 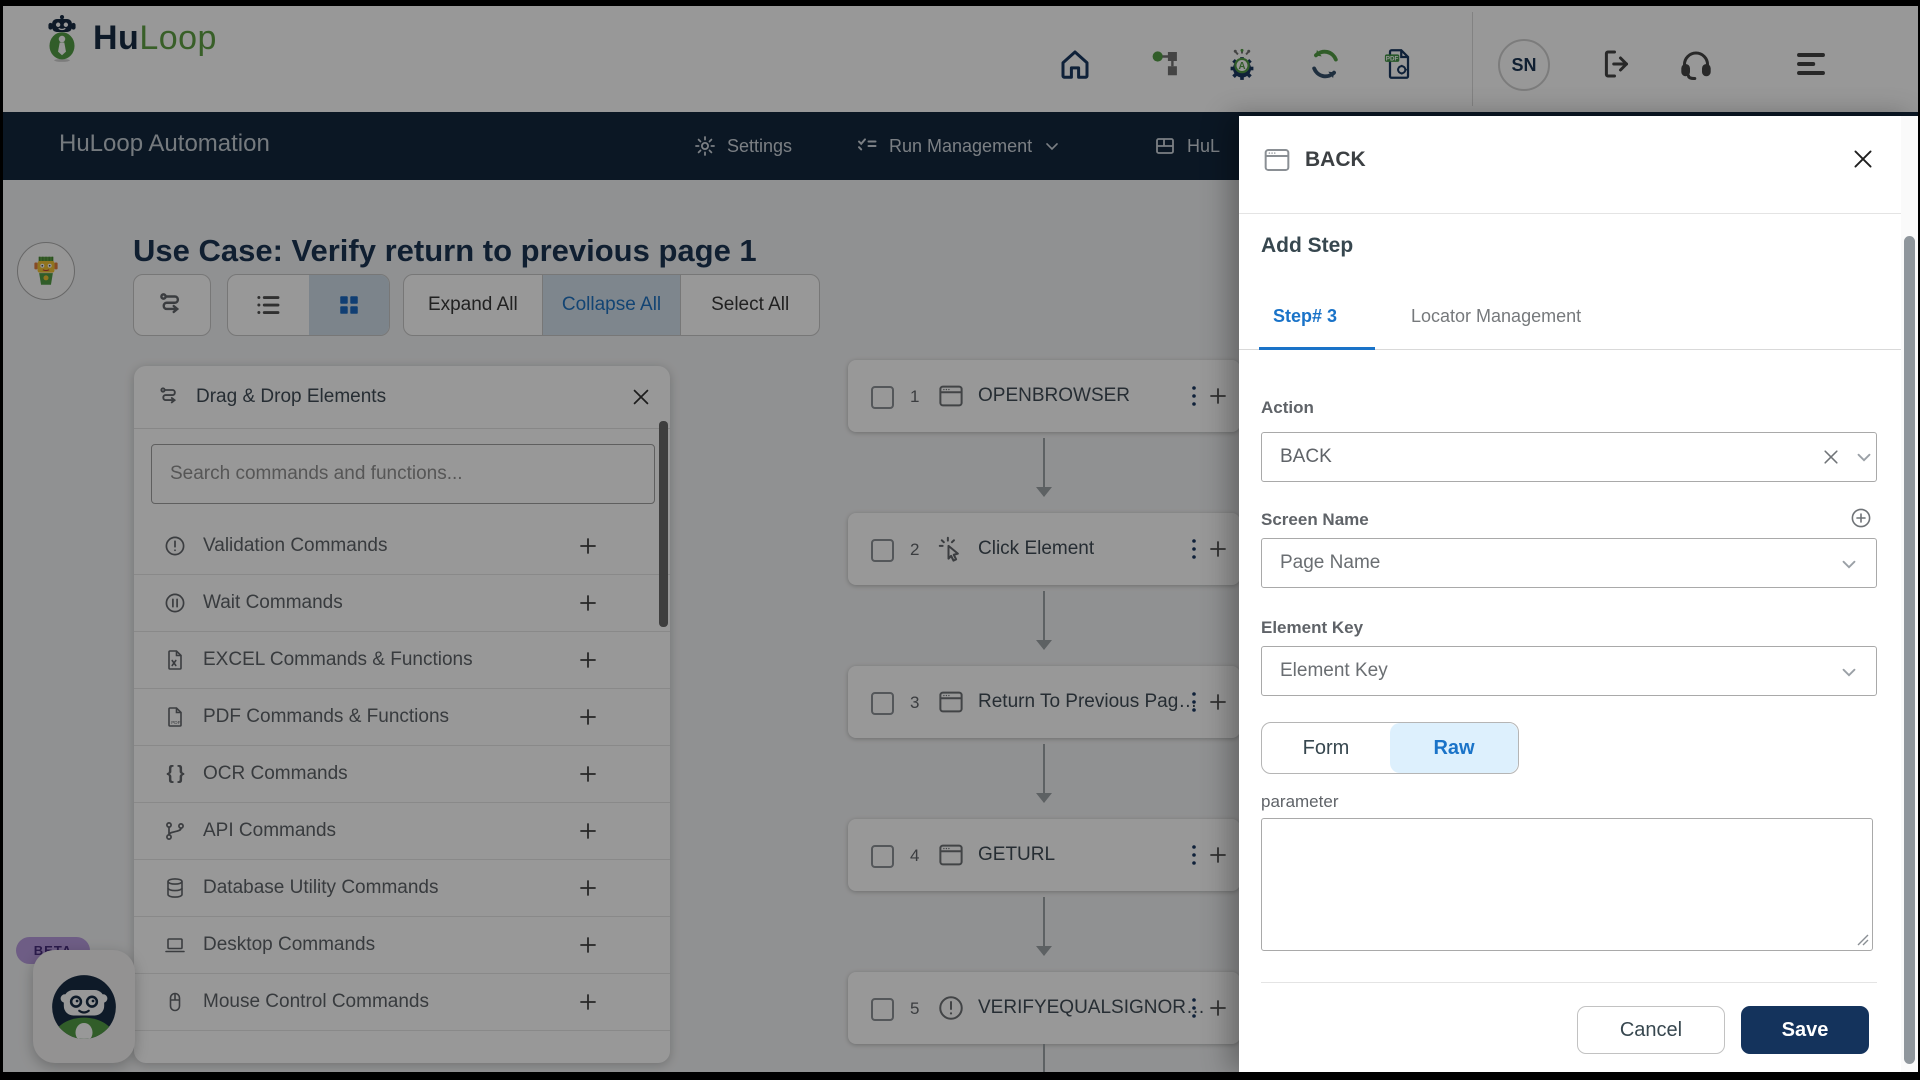 What do you see at coordinates (1831, 457) in the screenshot?
I see `clear-icon` at bounding box center [1831, 457].